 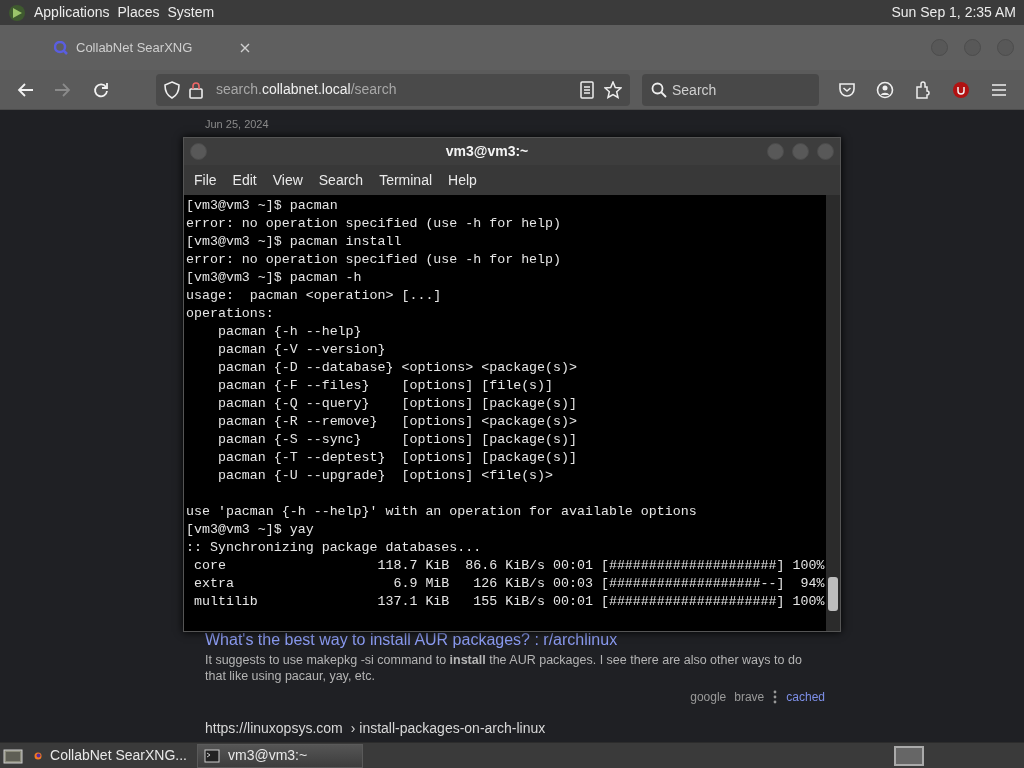 What do you see at coordinates (385, 476) in the screenshot?
I see `terminal-line: pacman {-U --upgrade} [options] <file(s)>` at bounding box center [385, 476].